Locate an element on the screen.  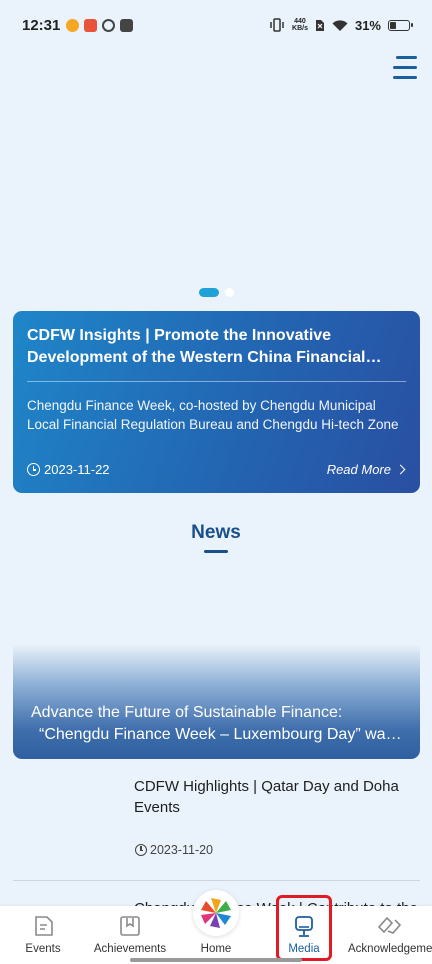
home-logo-icon is located at coordinates (216, 913).